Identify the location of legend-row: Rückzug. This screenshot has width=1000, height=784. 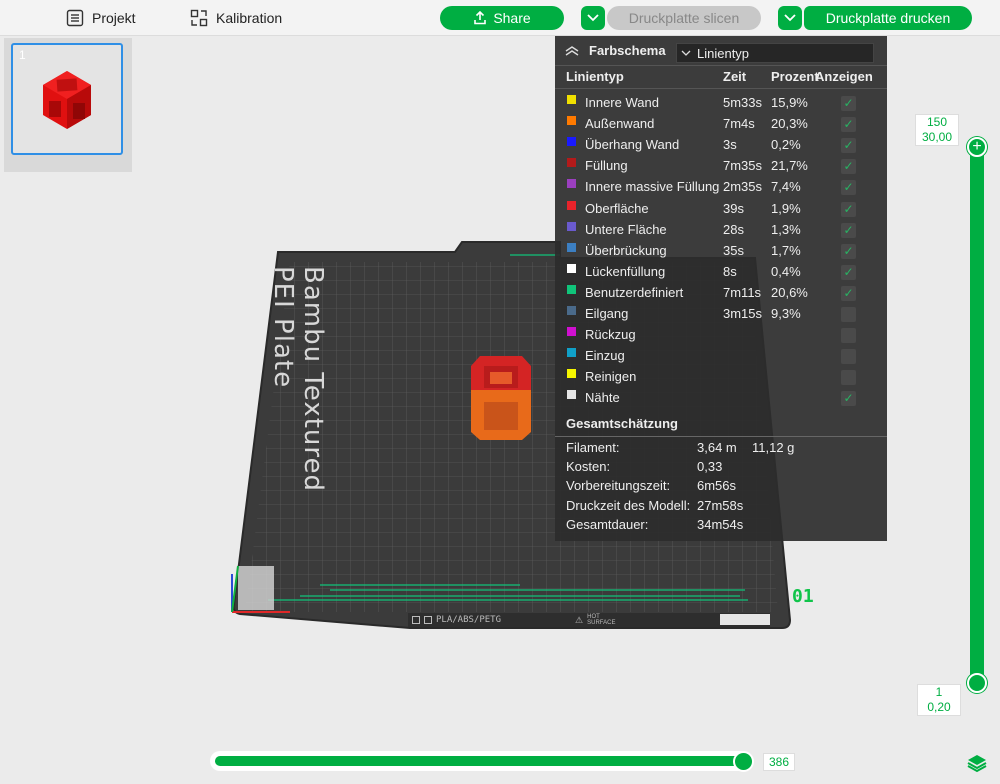
(721, 335).